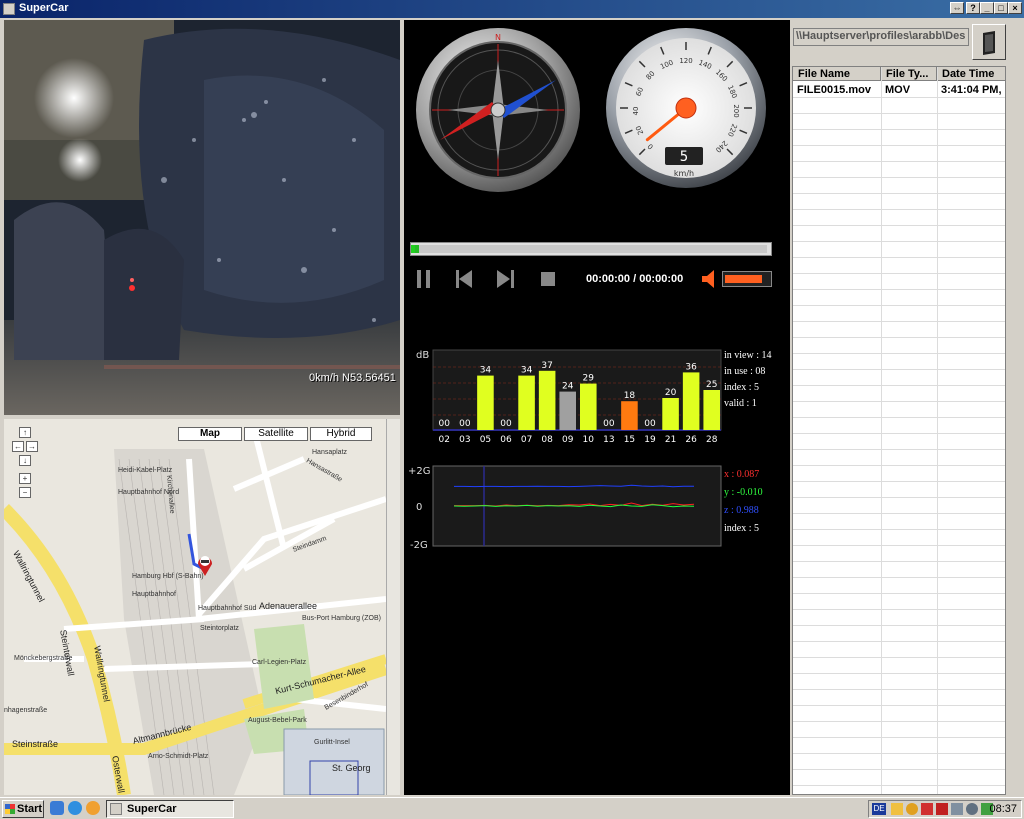  Describe the element at coordinates (75, 808) in the screenshot. I see `internet-explorer-icon` at that location.